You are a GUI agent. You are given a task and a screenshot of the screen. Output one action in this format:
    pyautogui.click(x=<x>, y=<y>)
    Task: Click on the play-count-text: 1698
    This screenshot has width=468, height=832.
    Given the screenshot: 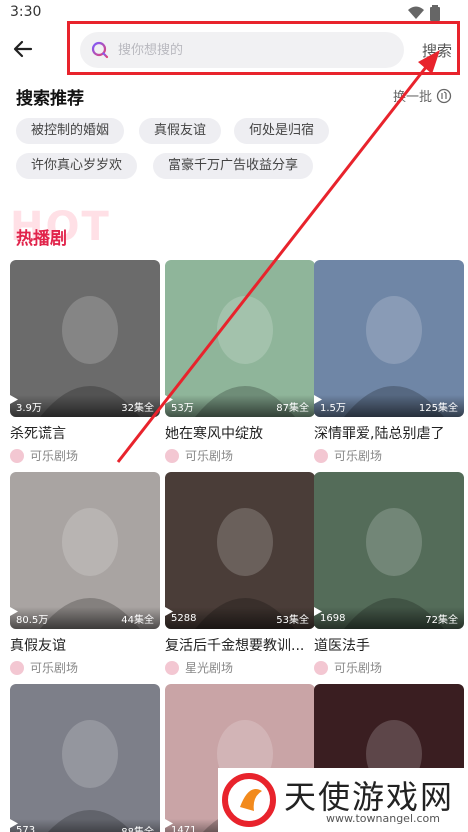 What is the action you would take?
    pyautogui.click(x=333, y=618)
    